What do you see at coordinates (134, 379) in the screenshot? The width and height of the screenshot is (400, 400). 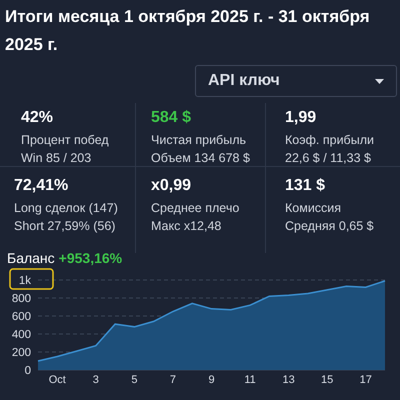 I see `x-tick-label: 5` at bounding box center [134, 379].